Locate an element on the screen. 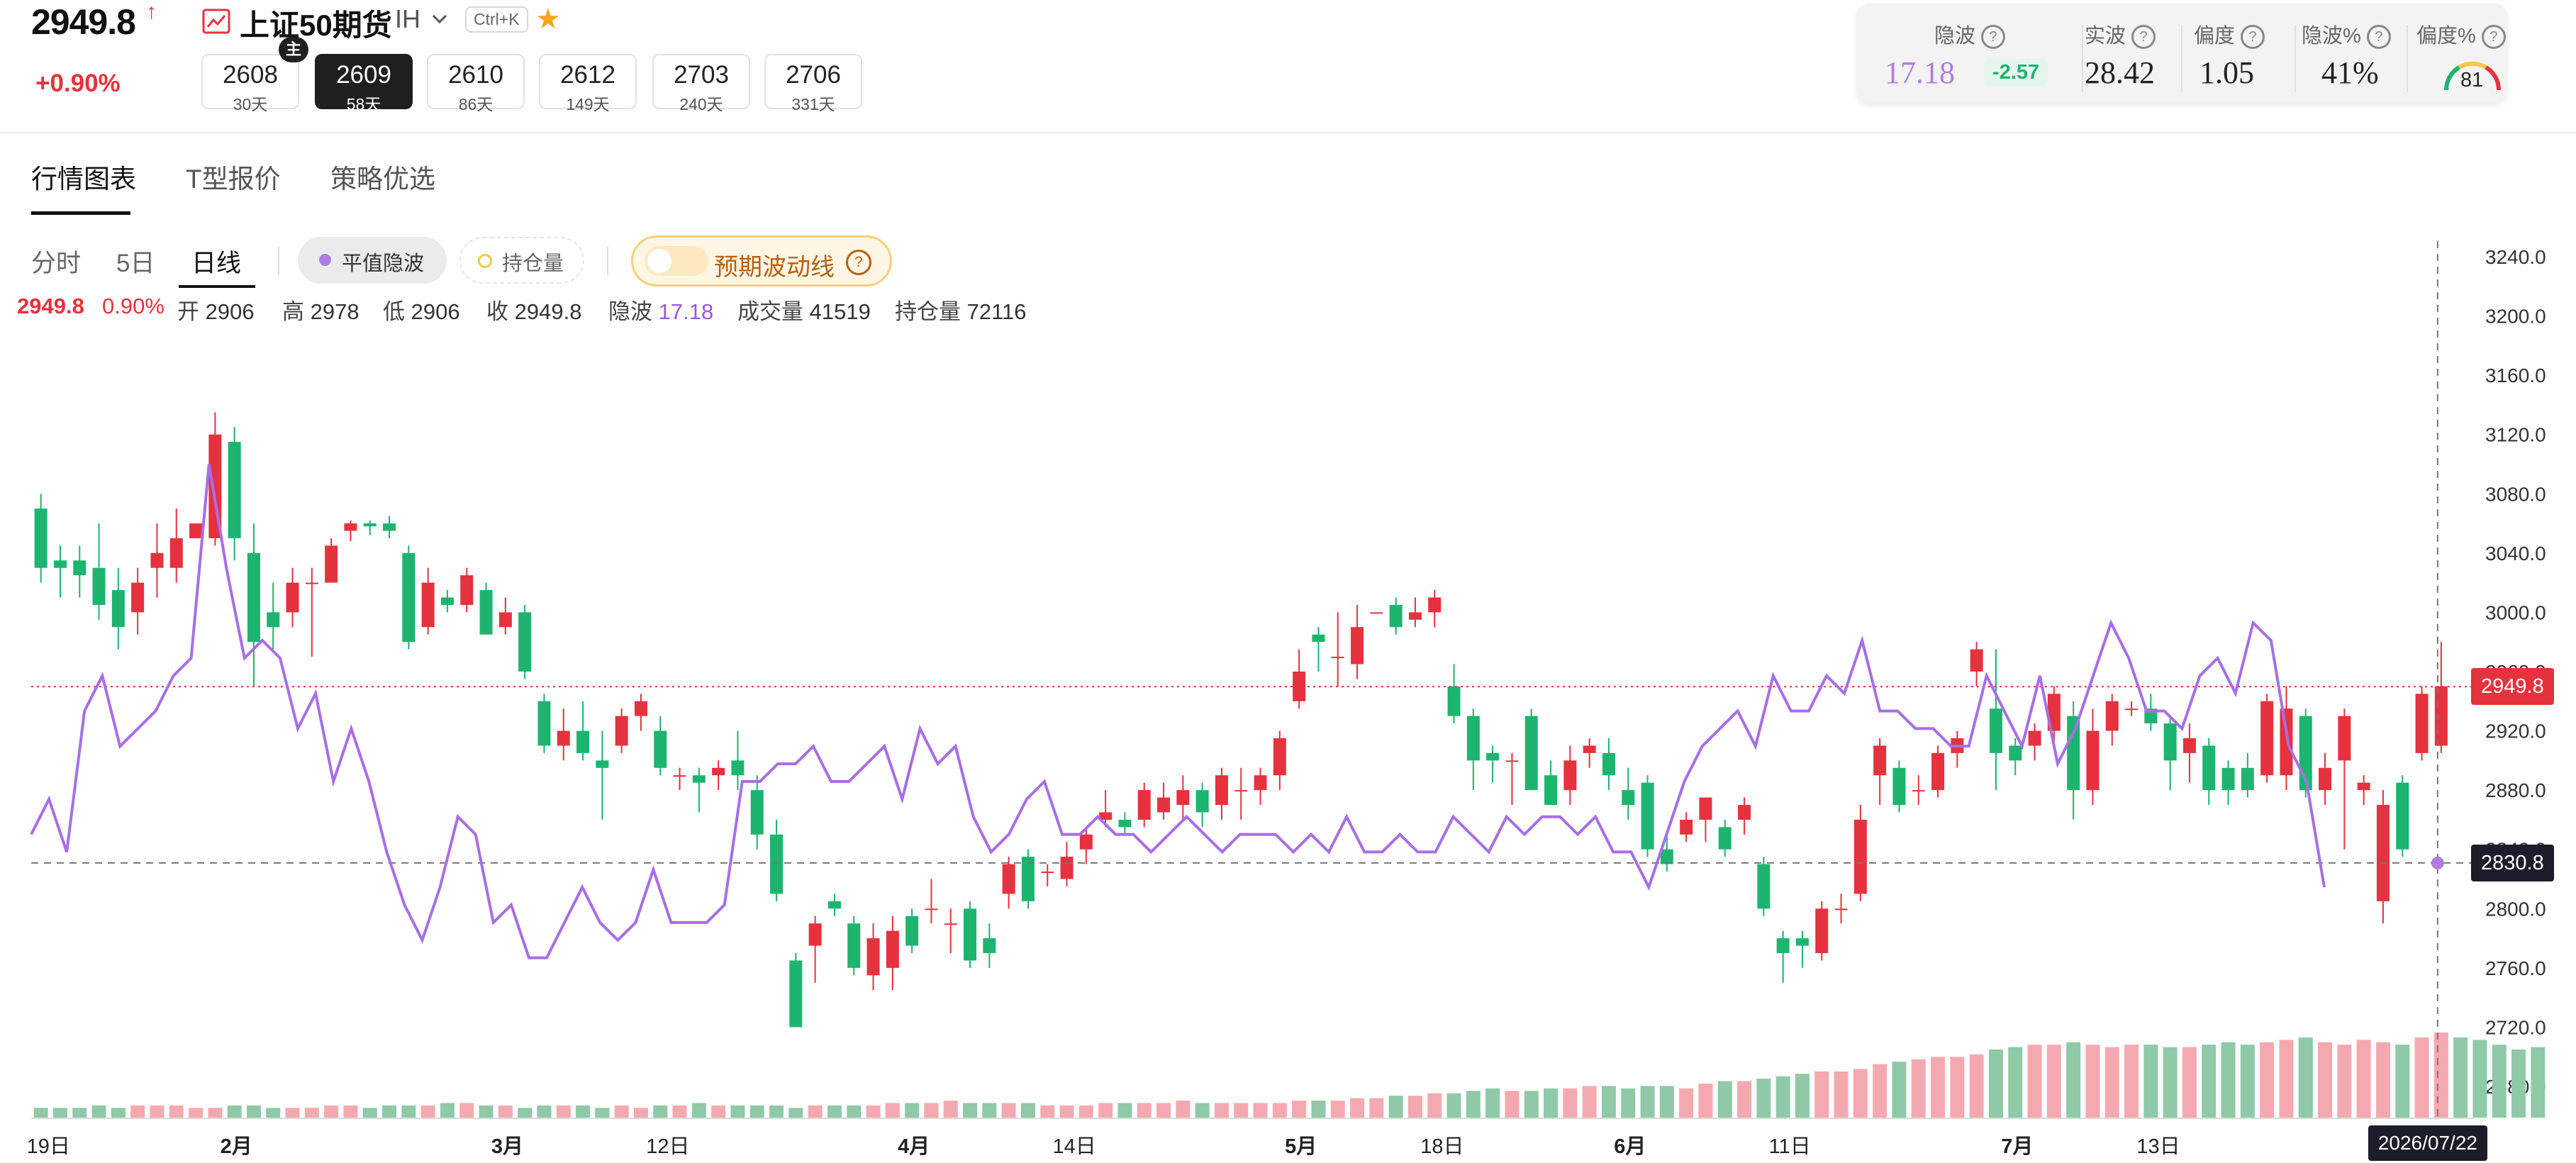 The image size is (2576, 1163). star-icon: ★ is located at coordinates (548, 19).